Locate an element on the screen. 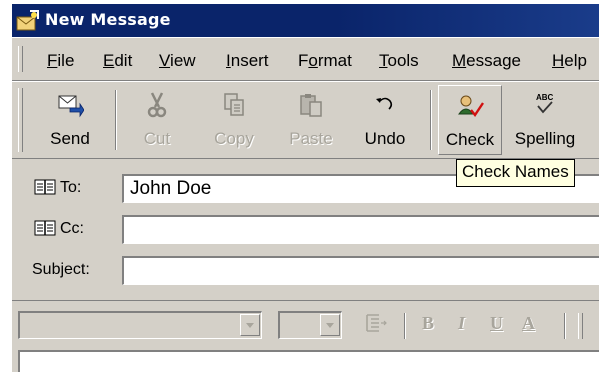  send-icon is located at coordinates (71, 106).